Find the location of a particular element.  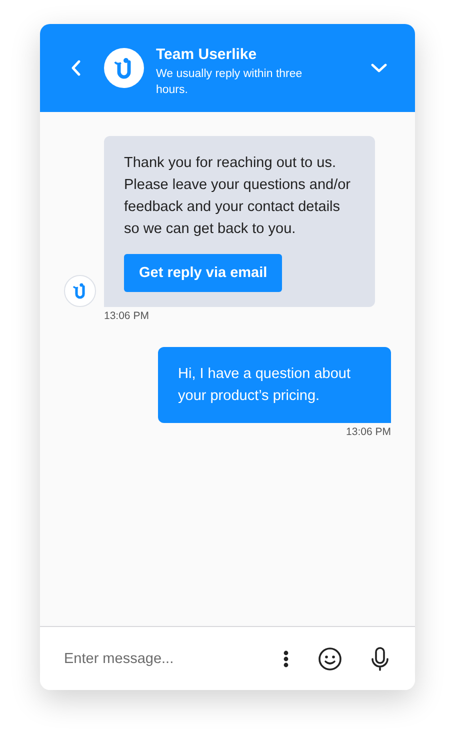

message-text: Thank you for reaching out to us. Please leave your questions and/or feedback and your contact details so we can get back to you. is located at coordinates (238, 196).